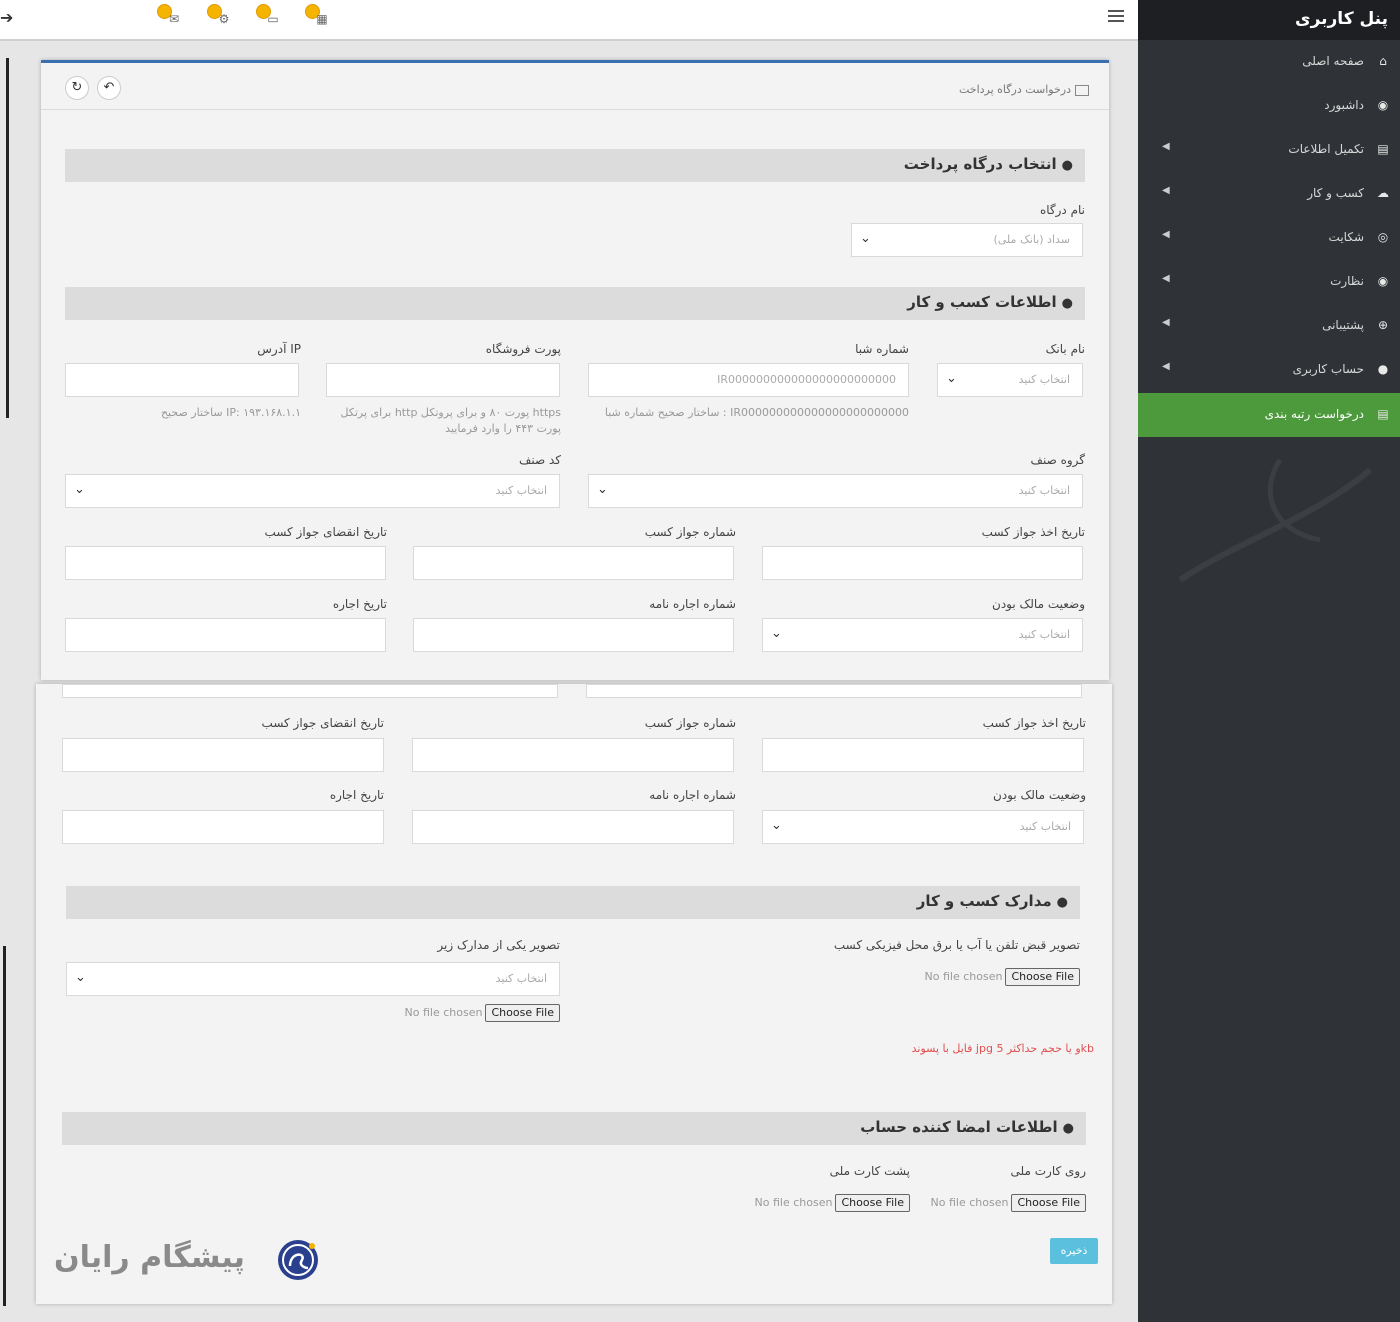  What do you see at coordinates (356, 795) in the screenshot?
I see `lease-date-label: تاریخ اجاره` at bounding box center [356, 795].